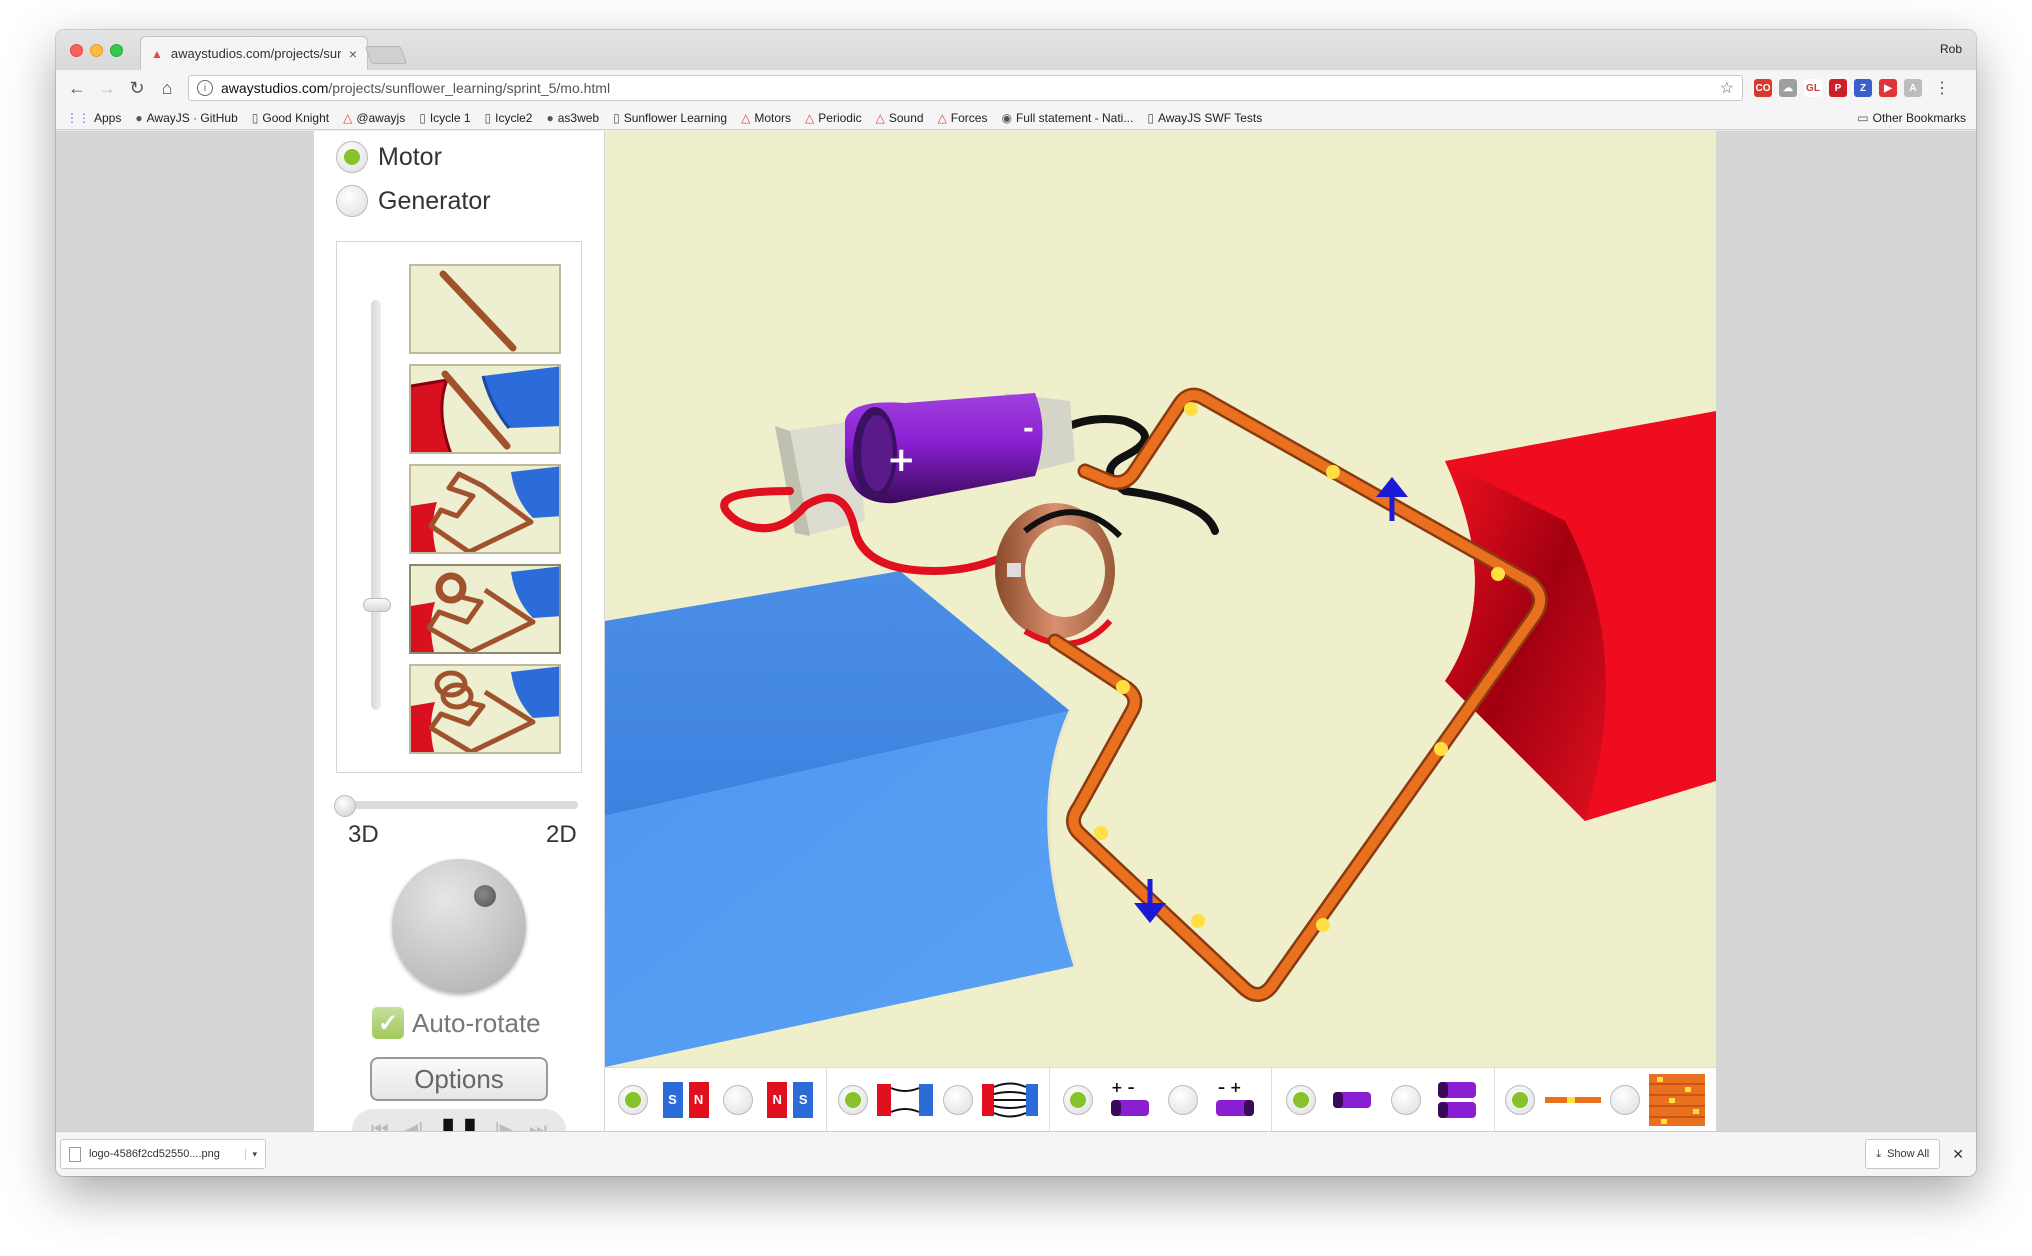  I want to click on dropdown-arrow-icon: ▾, so click(251, 1154).